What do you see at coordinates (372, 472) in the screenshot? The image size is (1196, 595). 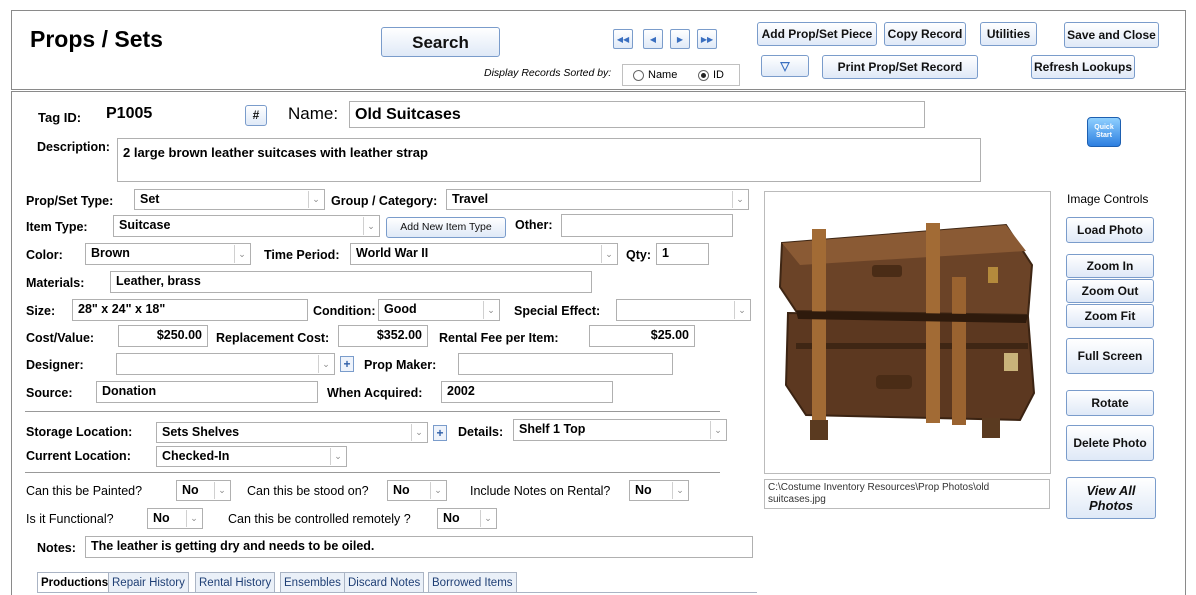 I see `section-divider` at bounding box center [372, 472].